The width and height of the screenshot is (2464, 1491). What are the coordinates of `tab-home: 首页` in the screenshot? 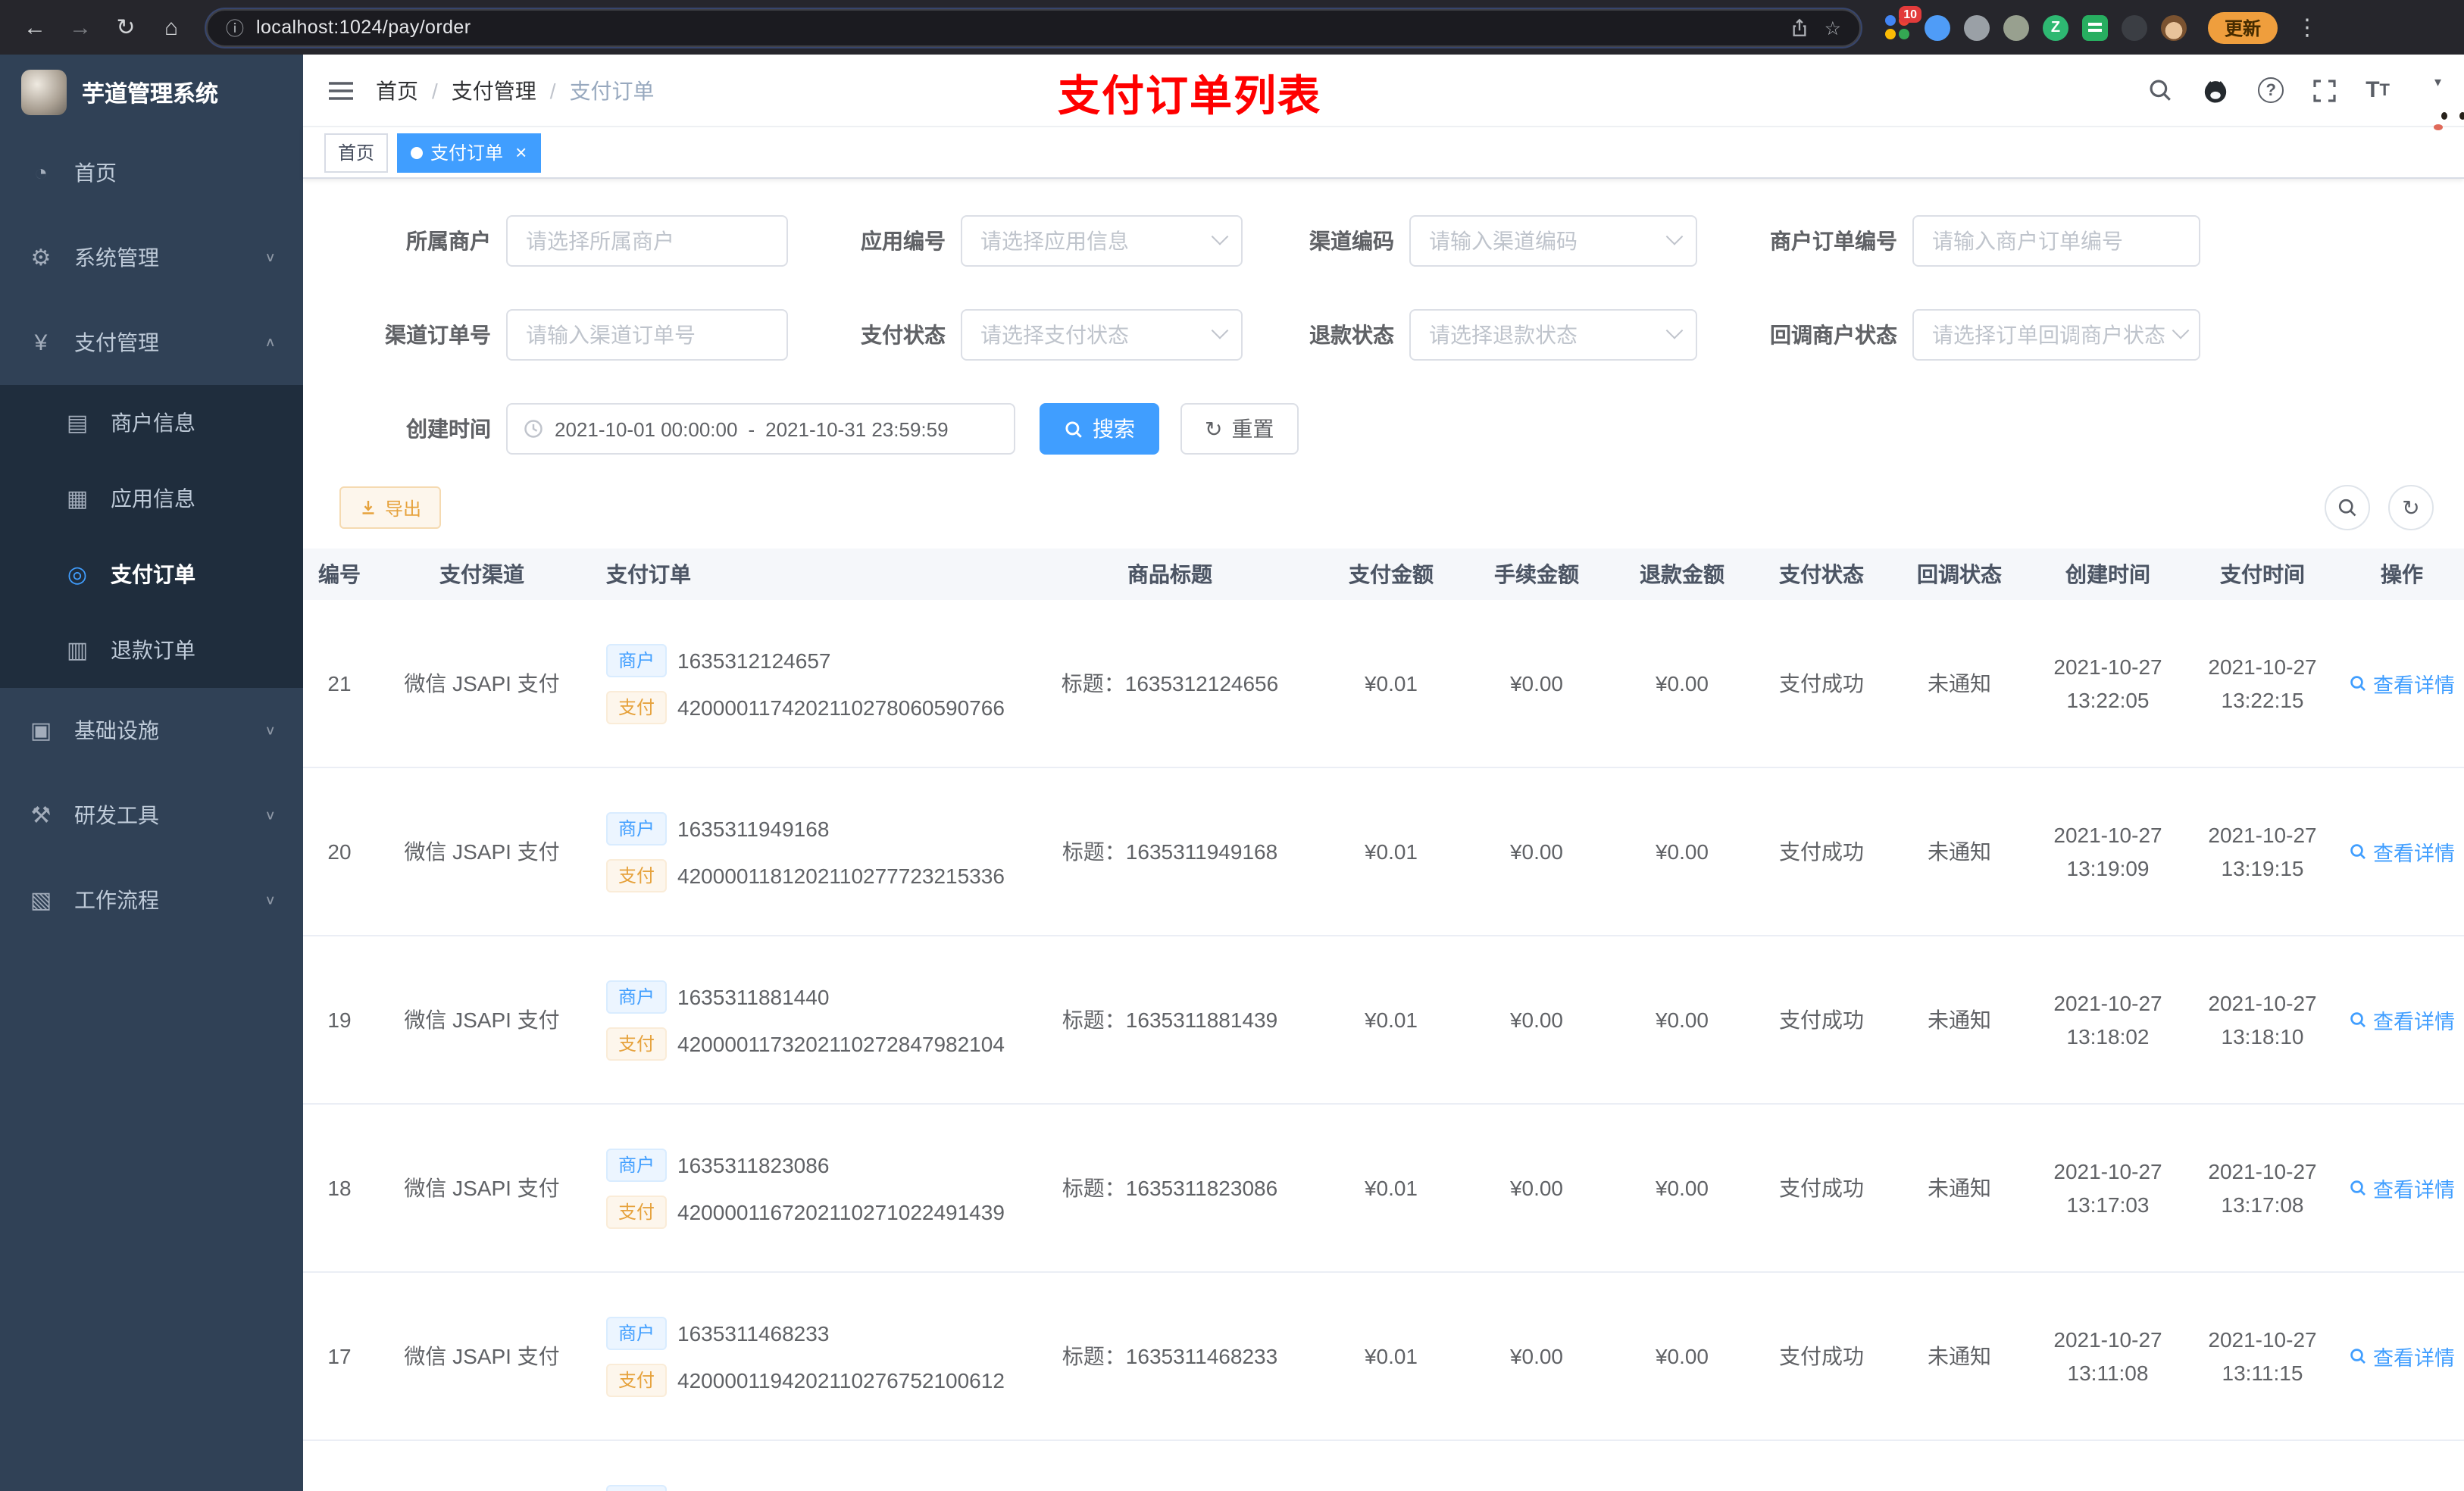 It's located at (356, 152).